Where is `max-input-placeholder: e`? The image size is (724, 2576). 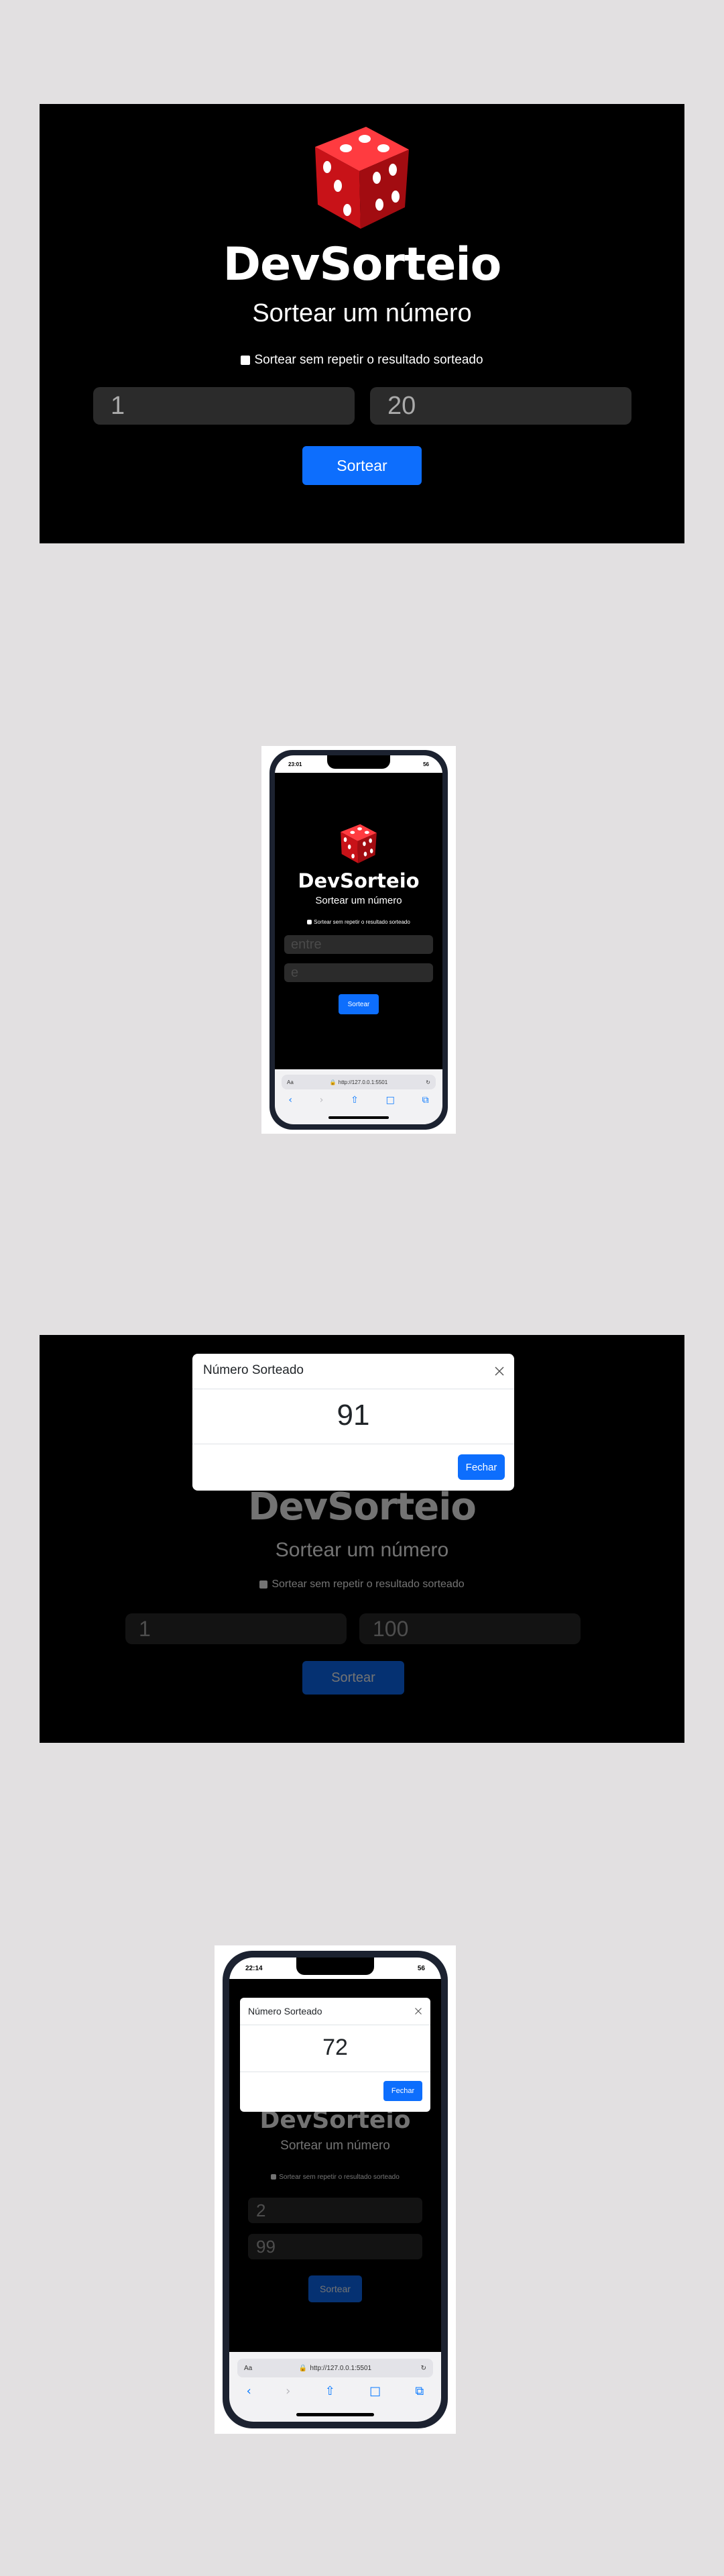
max-input-placeholder: e is located at coordinates (295, 972).